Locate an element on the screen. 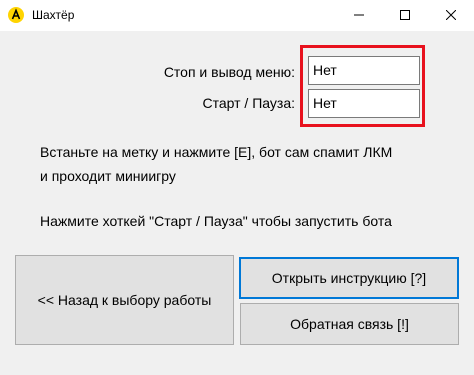  close-icon is located at coordinates (451, 16).